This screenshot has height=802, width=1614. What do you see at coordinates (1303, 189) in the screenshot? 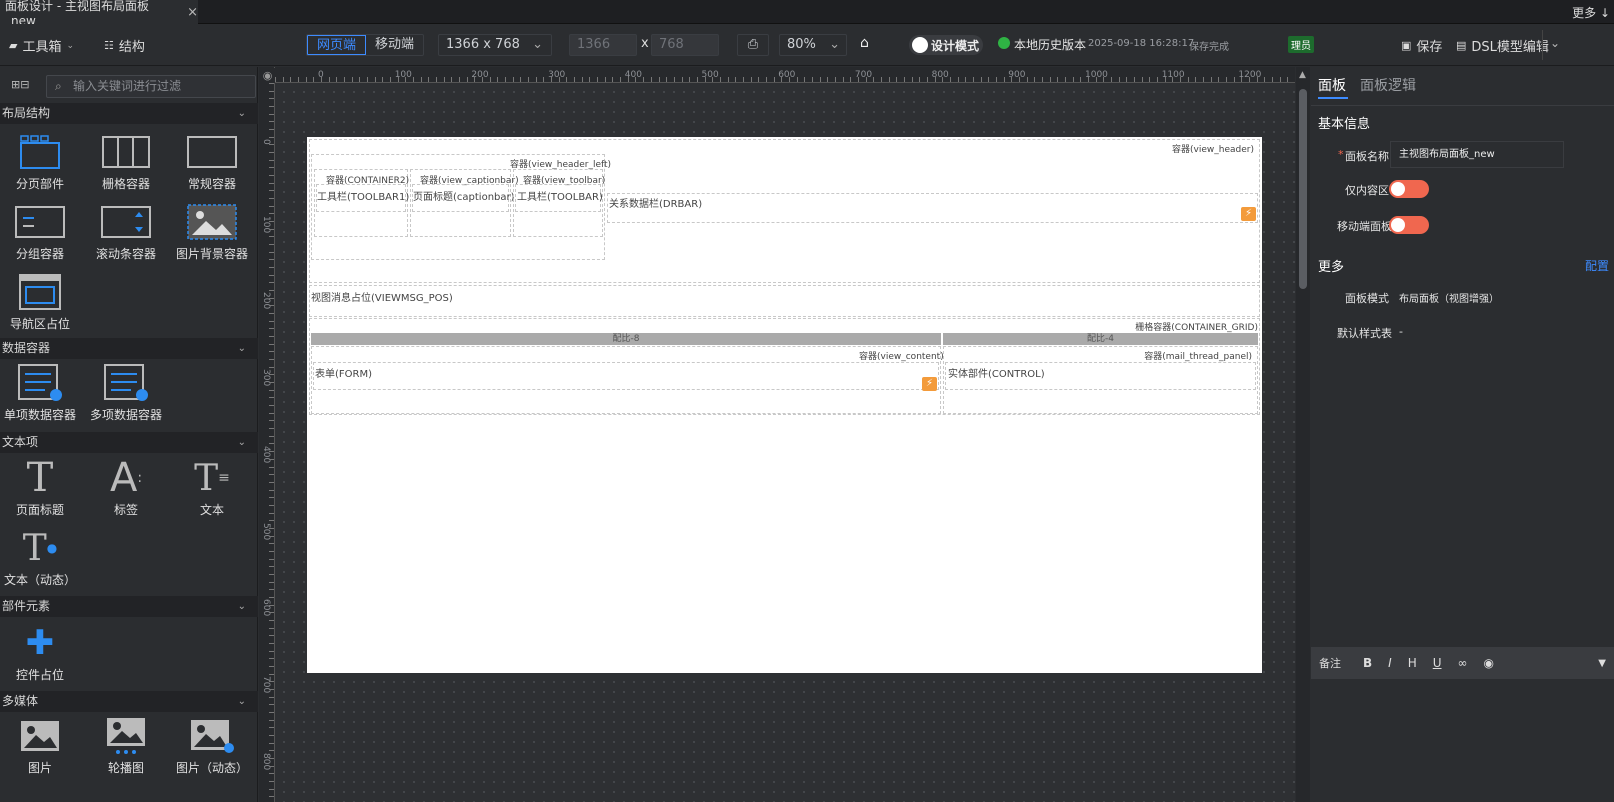
I see `scroll-thumb` at bounding box center [1303, 189].